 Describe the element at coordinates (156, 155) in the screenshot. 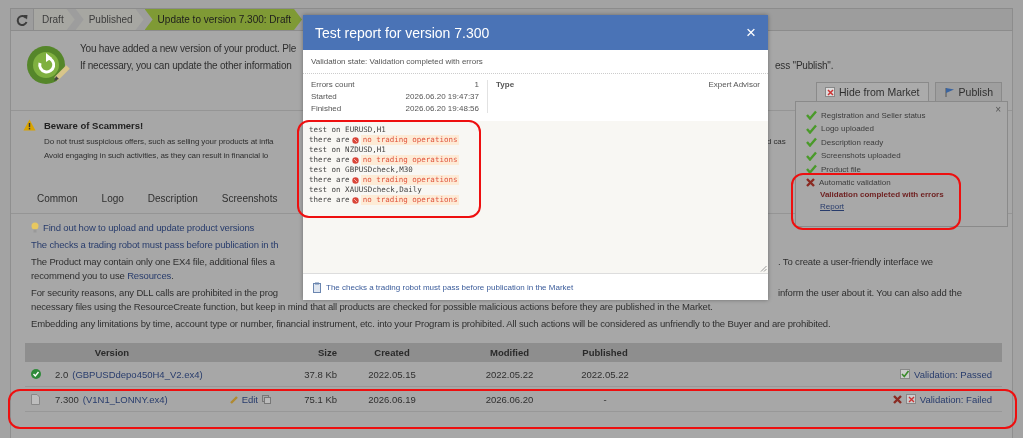

I see `text-fragment: Avoid engaging in such activities, as they can result in financial lo` at that location.